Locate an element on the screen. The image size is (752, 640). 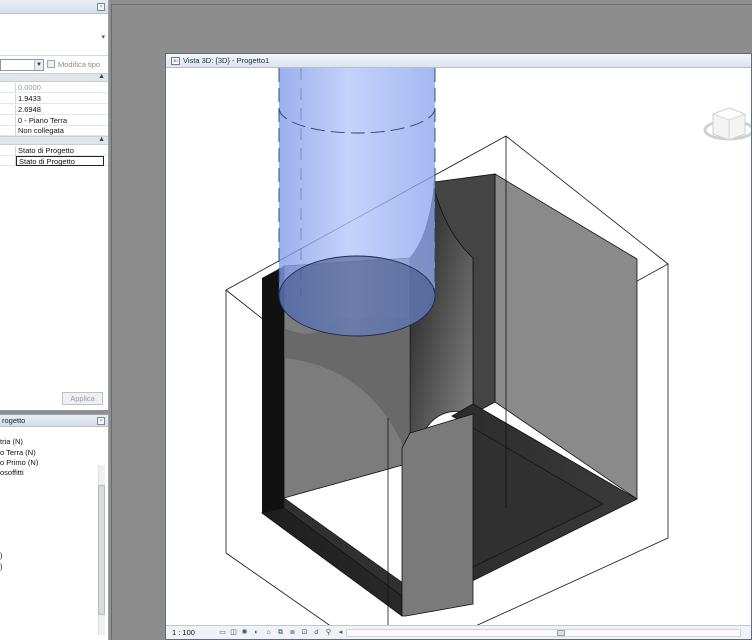
view-title: Vista 3D: {3D} - Progetto1 is located at coordinates (226, 60).